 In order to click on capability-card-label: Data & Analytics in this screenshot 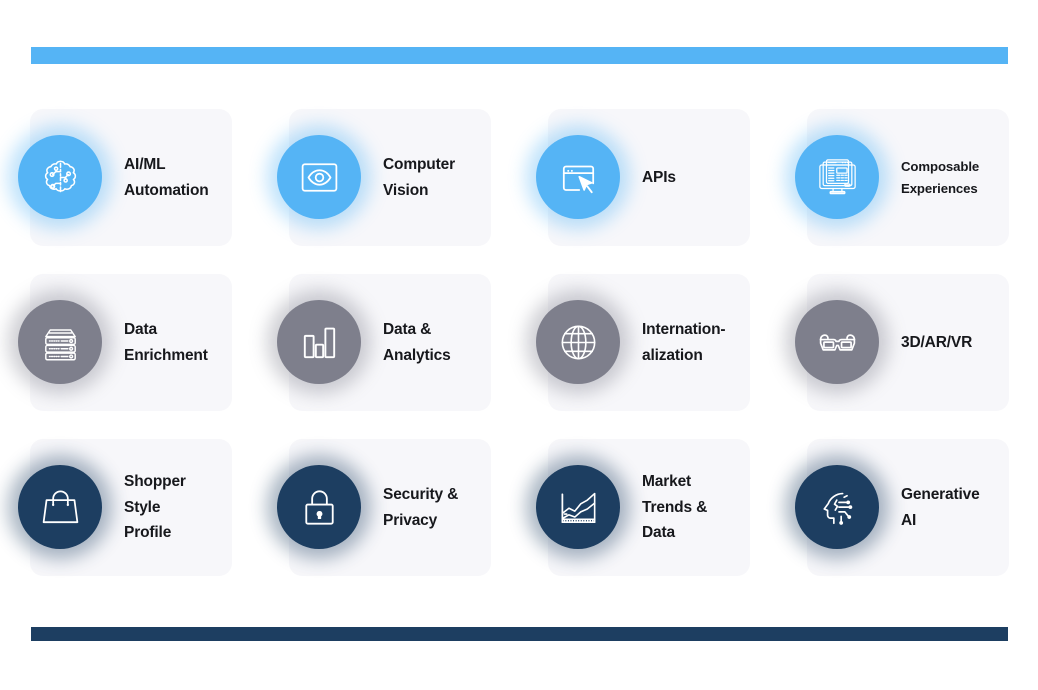, I will do `click(417, 342)`.